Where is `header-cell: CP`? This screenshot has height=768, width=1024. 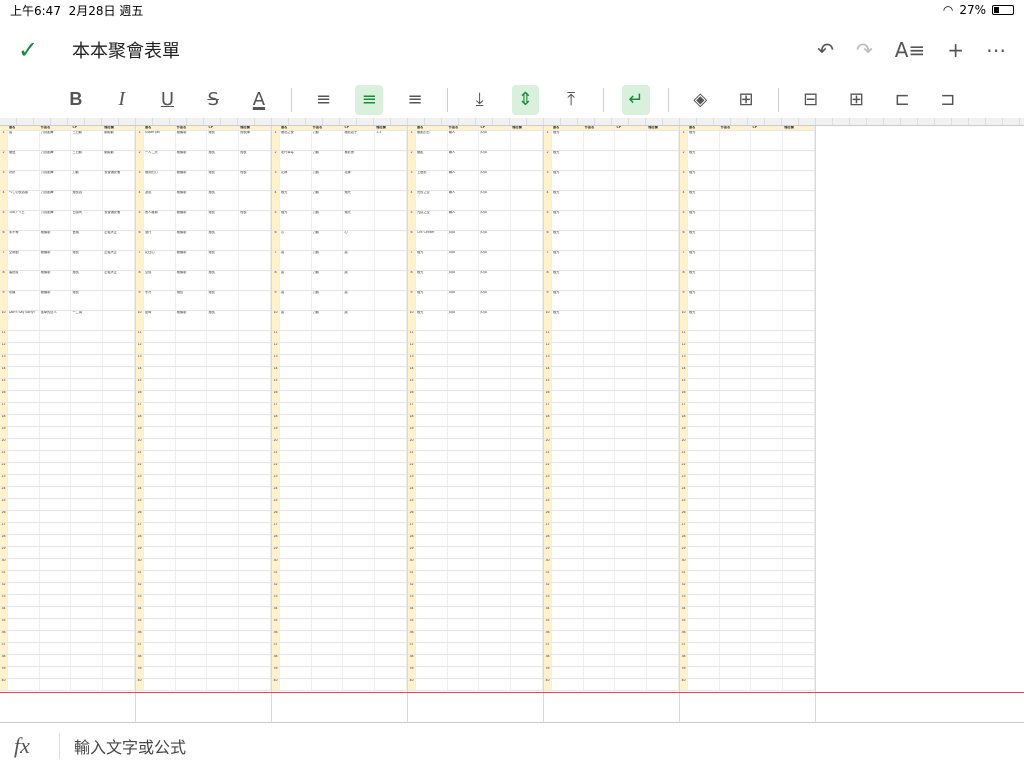
header-cell: CP is located at coordinates (87, 128).